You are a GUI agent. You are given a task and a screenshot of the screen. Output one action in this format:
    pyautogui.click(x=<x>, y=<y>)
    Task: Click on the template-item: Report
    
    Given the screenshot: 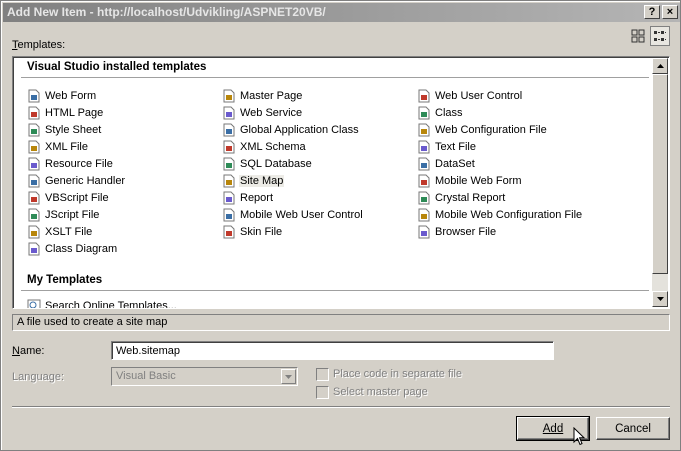 What is the action you would take?
    pyautogui.click(x=249, y=198)
    